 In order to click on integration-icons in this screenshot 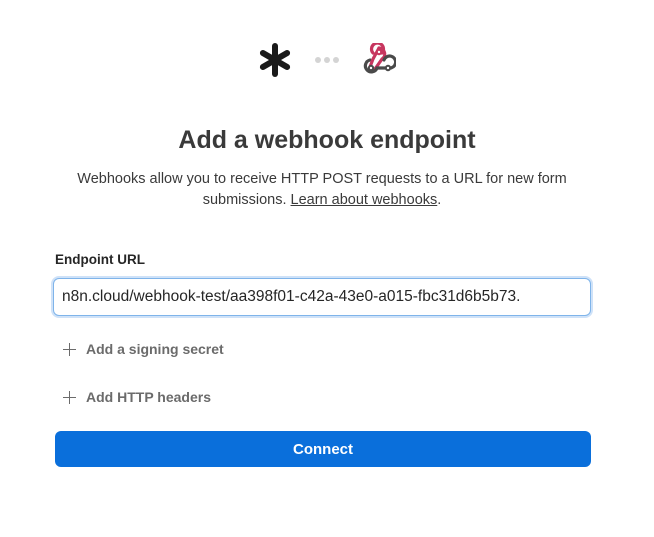, I will do `click(327, 60)`.